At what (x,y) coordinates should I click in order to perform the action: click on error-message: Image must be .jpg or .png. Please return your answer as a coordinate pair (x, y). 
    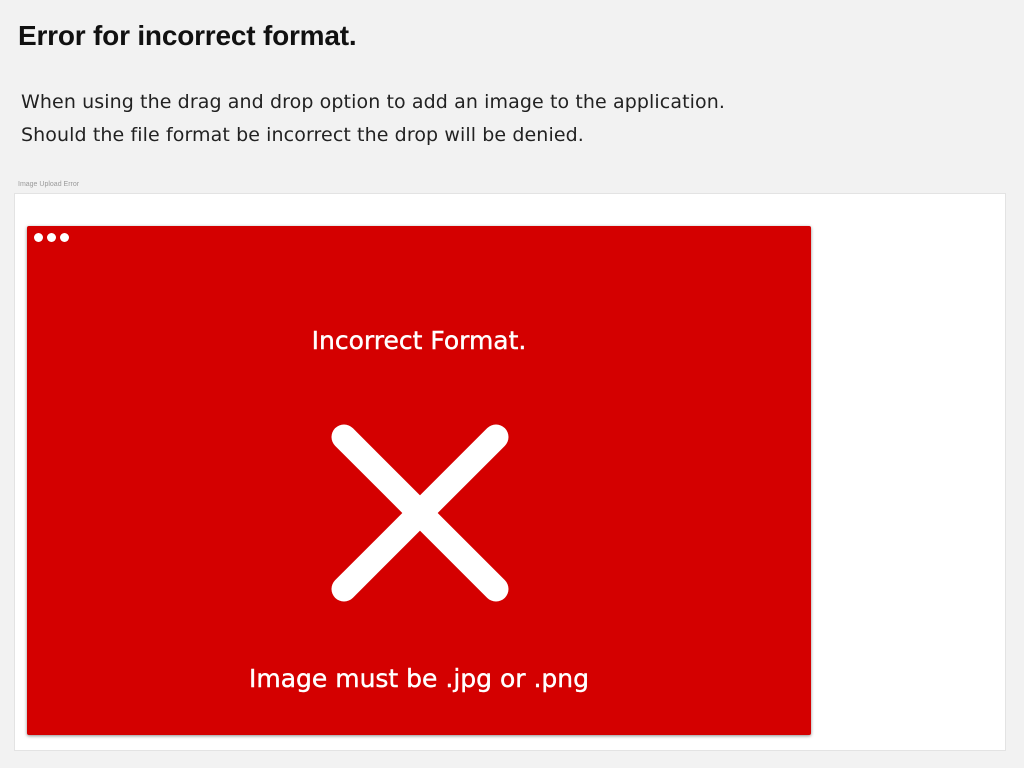
    Looking at the image, I should click on (419, 678).